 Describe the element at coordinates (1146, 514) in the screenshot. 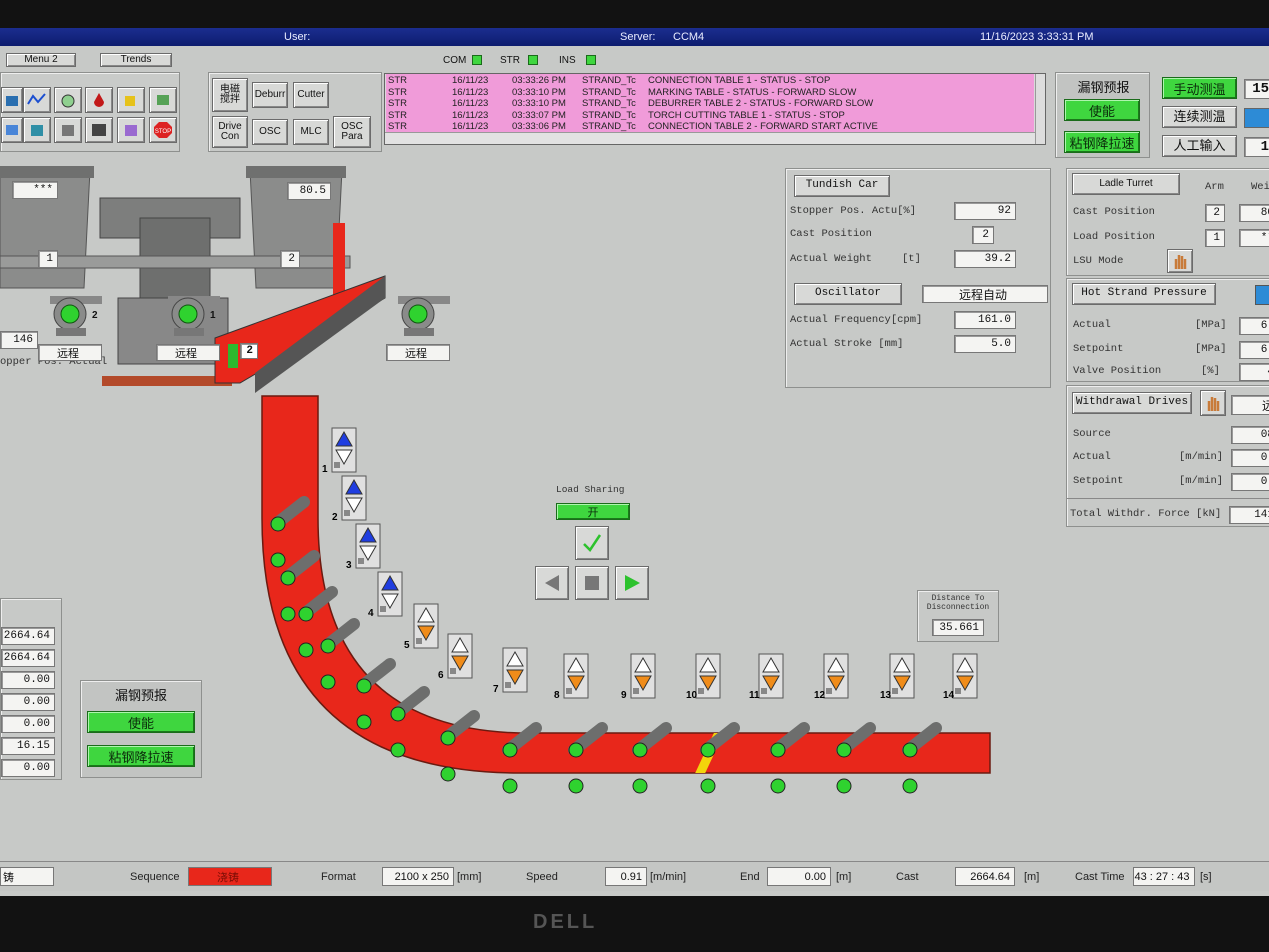

I see `force-label: Total Withdr. Force [kN]` at that location.